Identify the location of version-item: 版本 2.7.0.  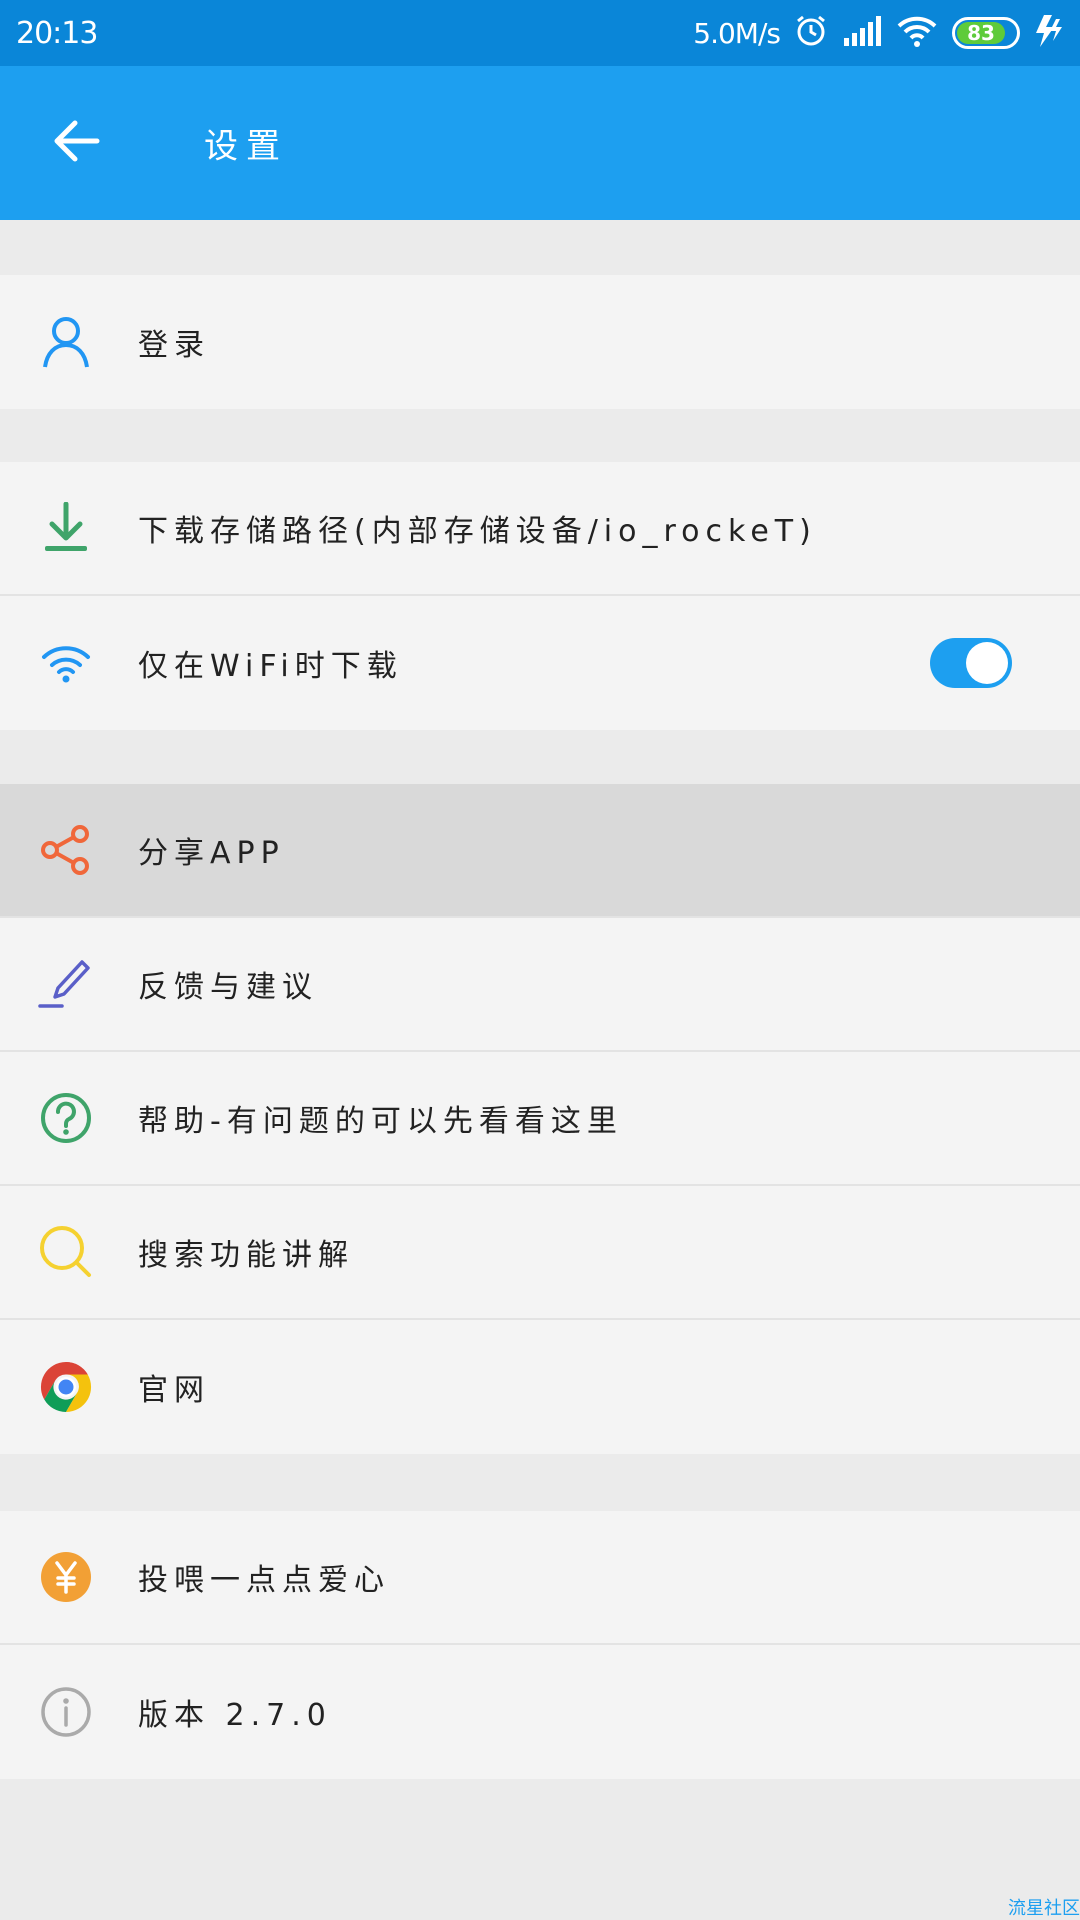
(540, 1712).